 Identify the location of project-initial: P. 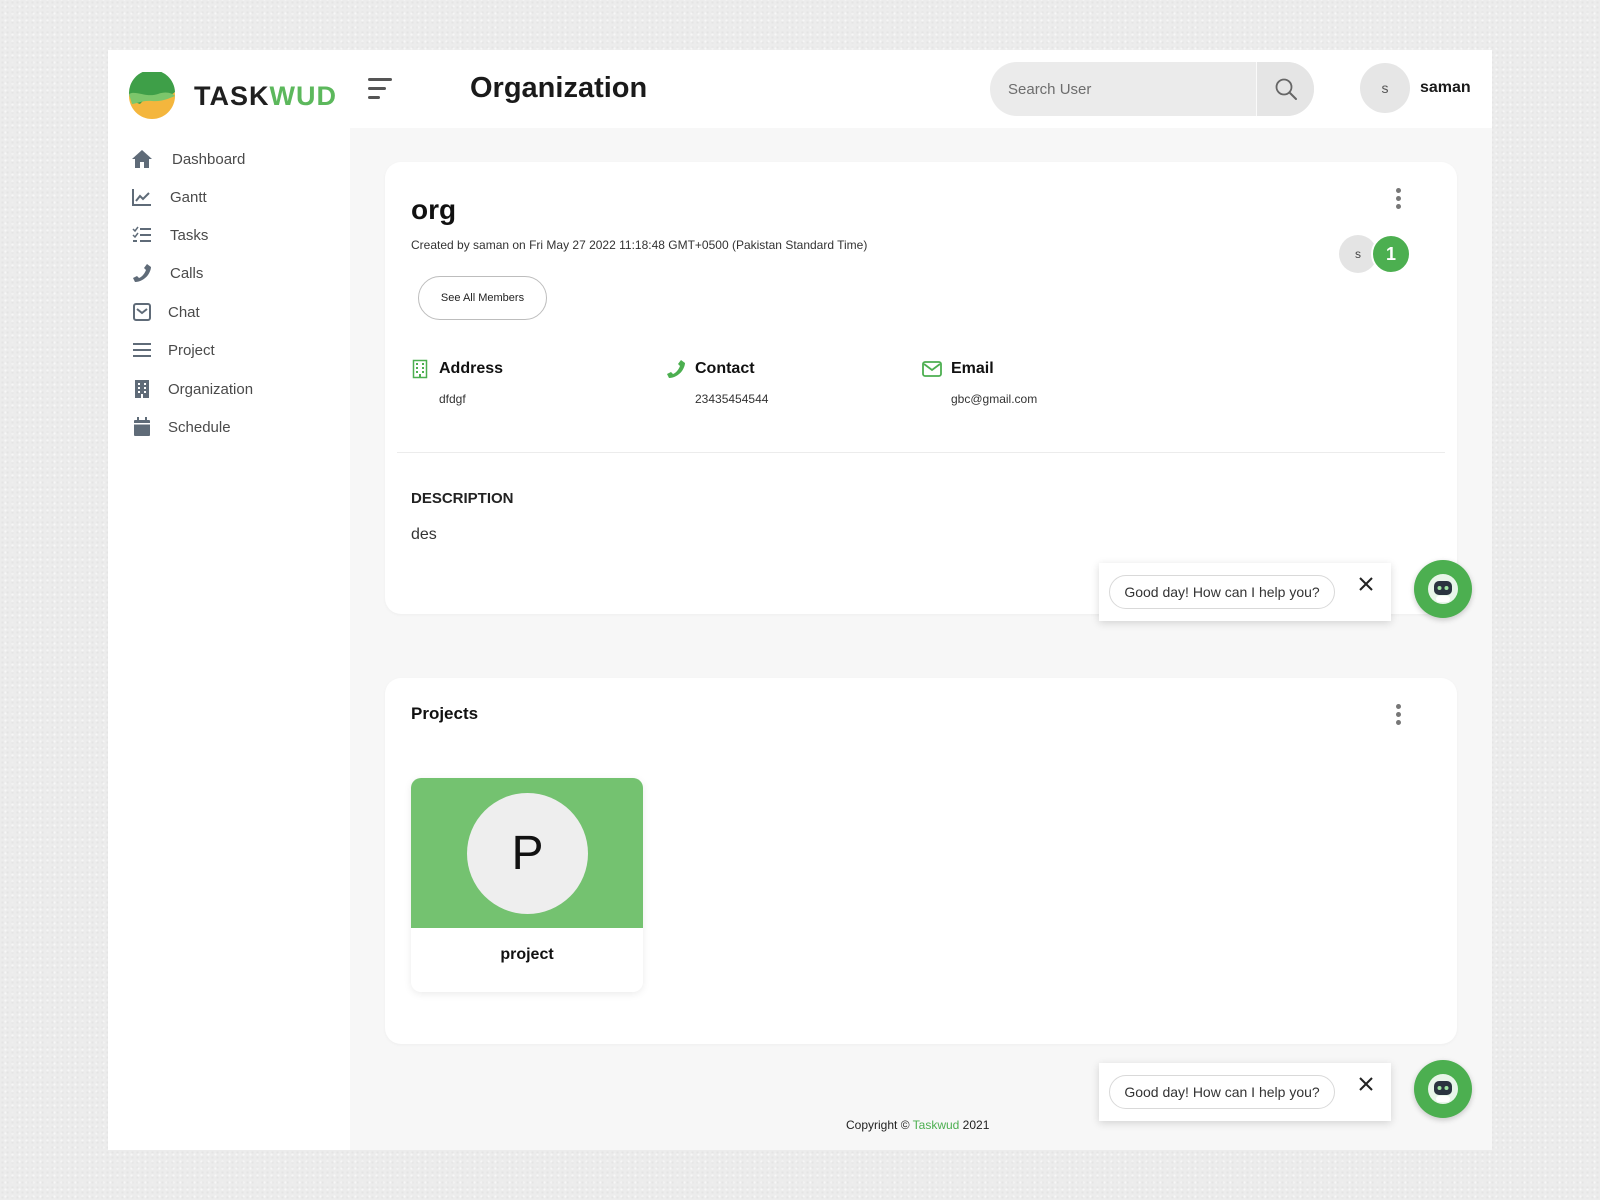
(527, 853).